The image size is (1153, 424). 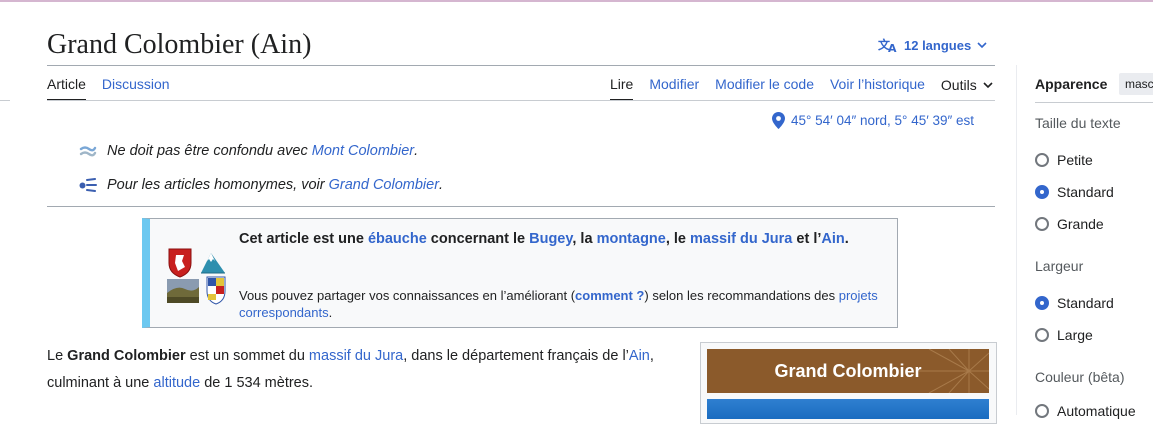 I want to click on link-altitude: altitude, so click(x=176, y=383).